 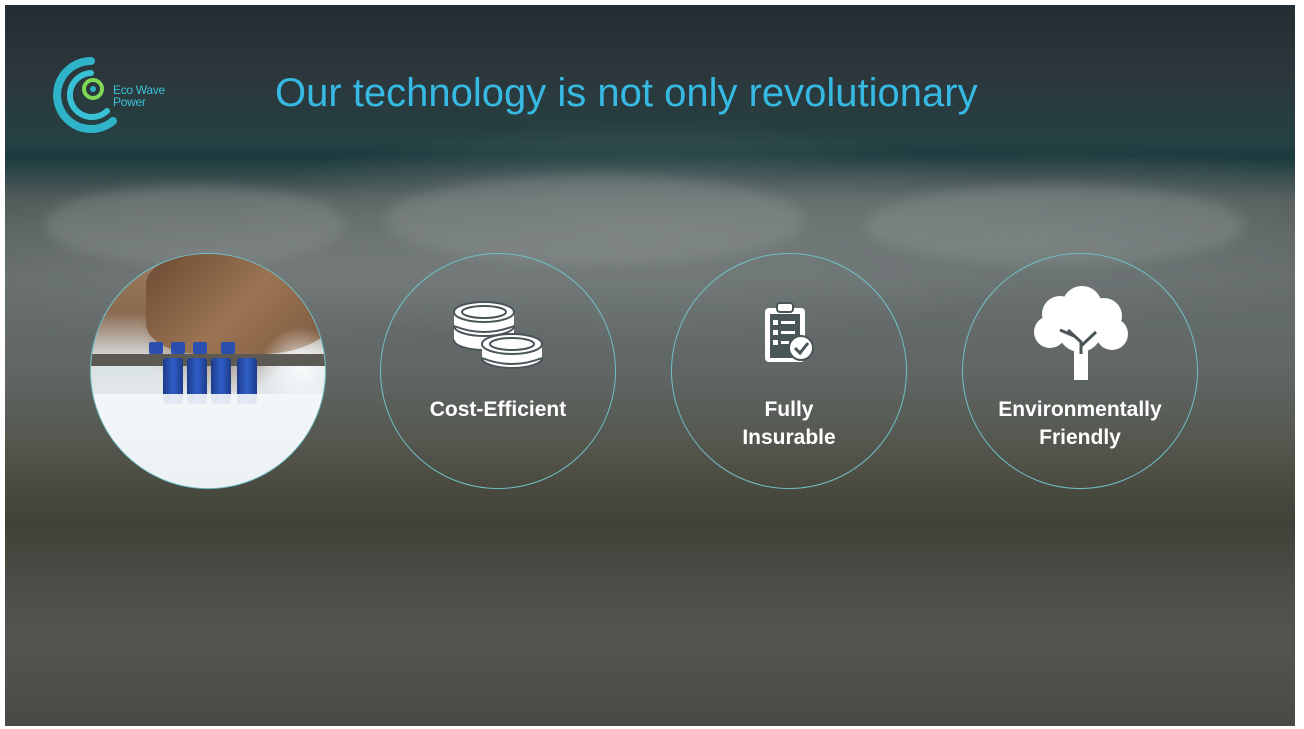 I want to click on feature-label-line2: Friendly, so click(x=1080, y=437).